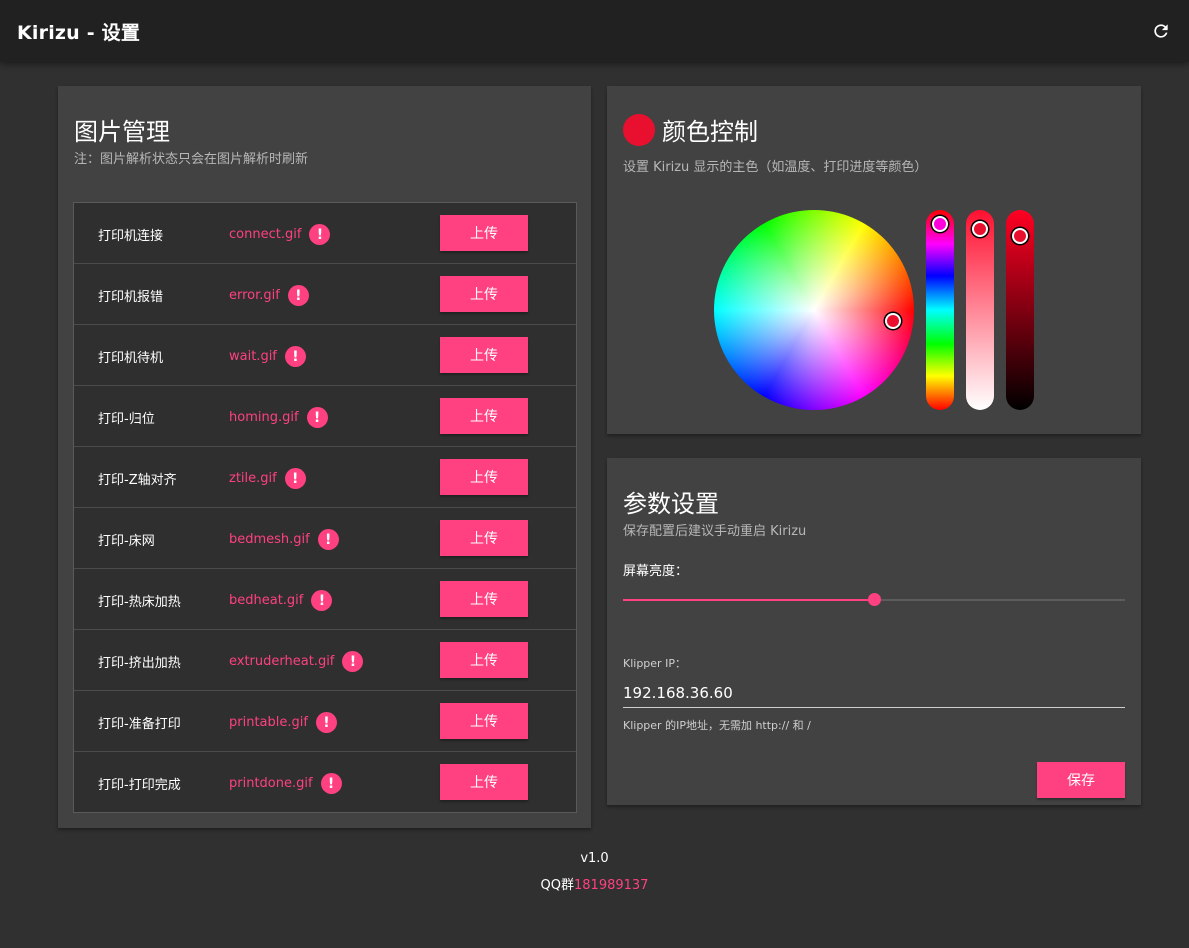  I want to click on image-row-label: 打印-Z轴对齐, so click(137, 480).